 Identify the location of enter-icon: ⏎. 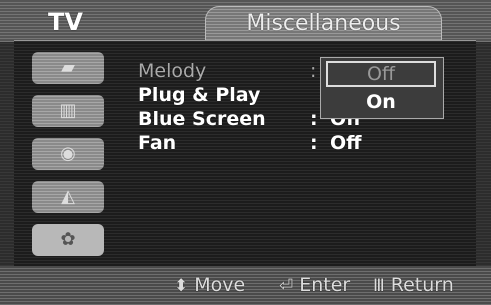
(286, 286).